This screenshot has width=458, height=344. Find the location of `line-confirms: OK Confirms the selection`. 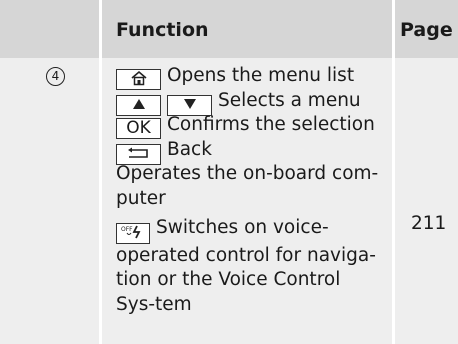

line-confirms: OK Confirms the selection is located at coordinates (248, 126).